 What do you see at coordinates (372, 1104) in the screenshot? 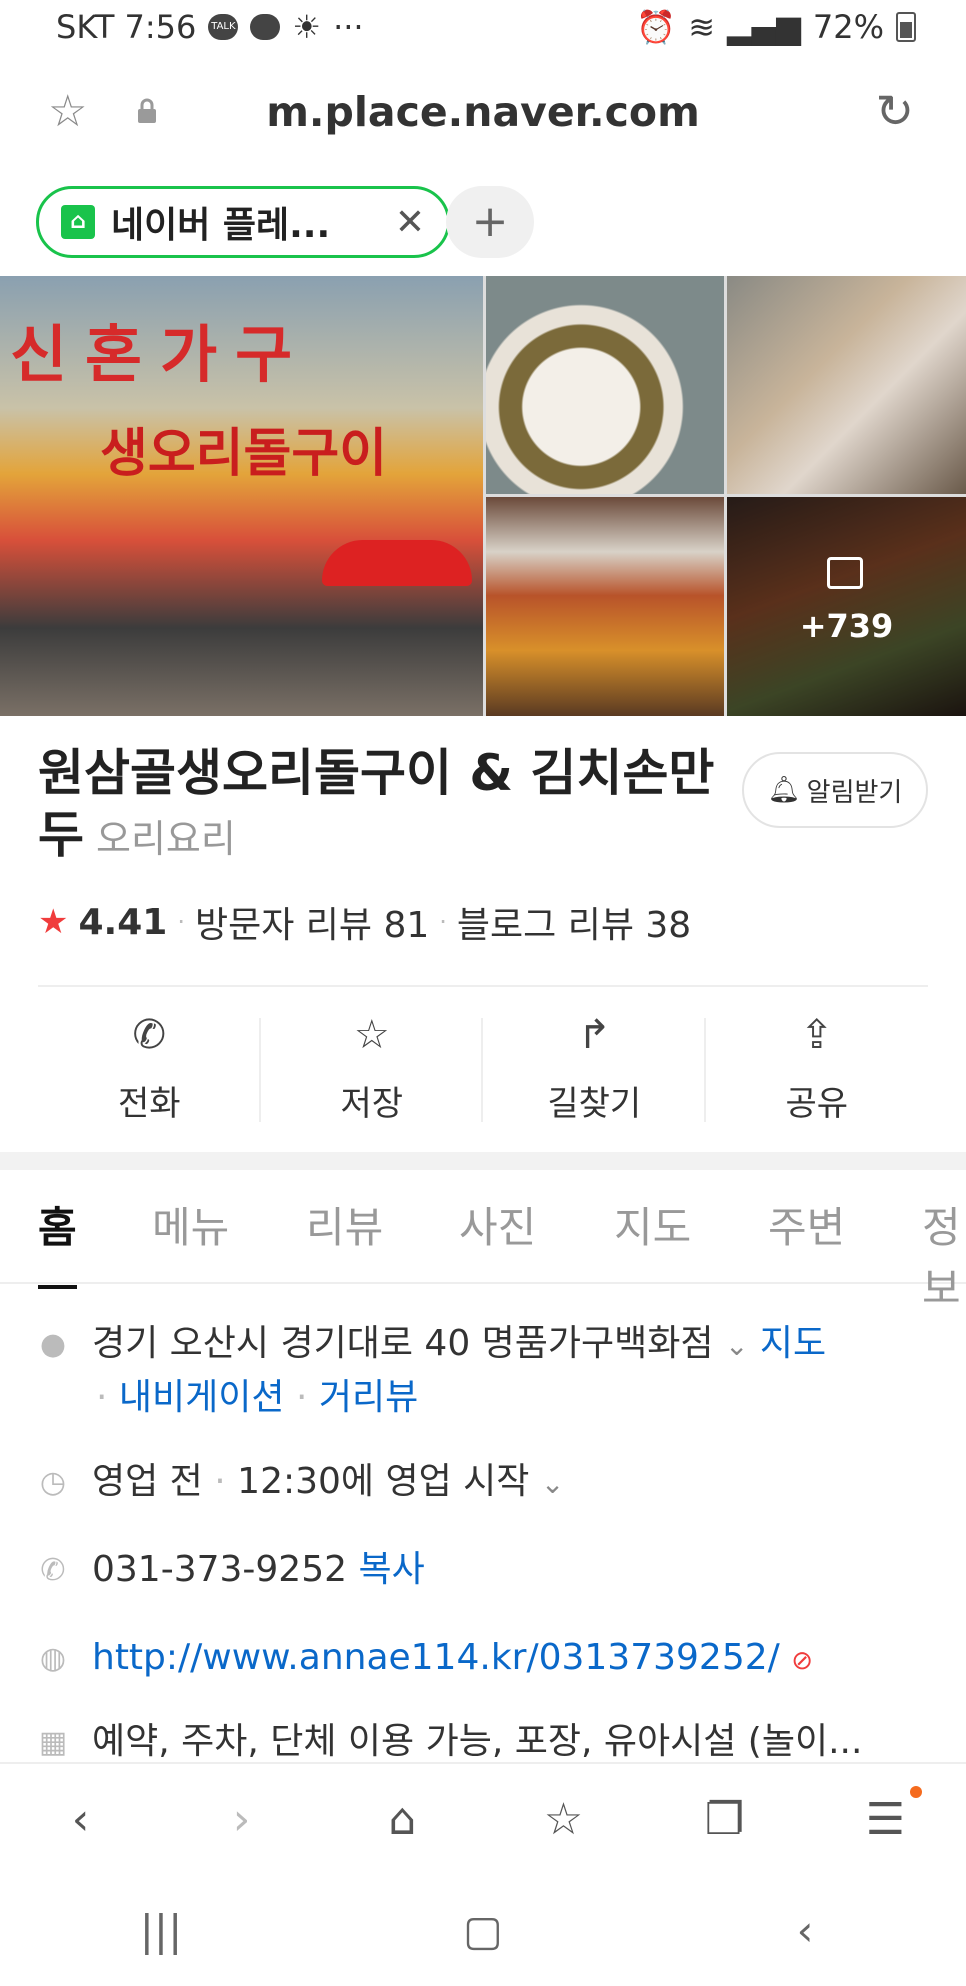
I see `save-label: 저장` at bounding box center [372, 1104].